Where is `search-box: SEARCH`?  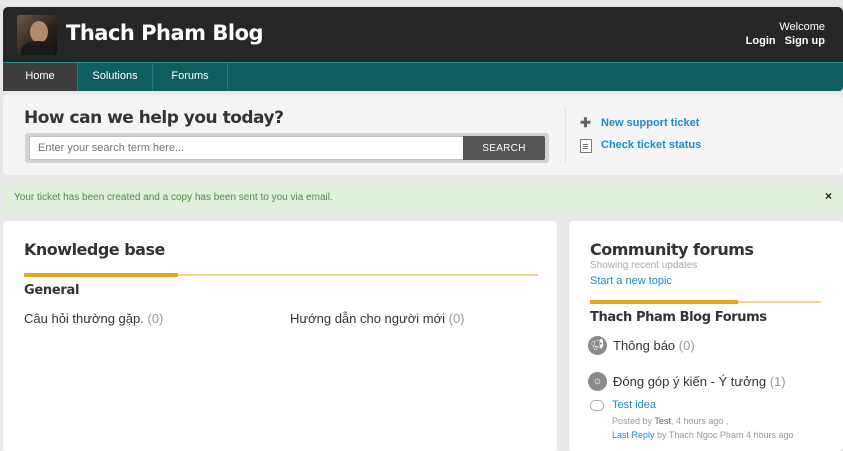
search-box: SEARCH is located at coordinates (287, 148).